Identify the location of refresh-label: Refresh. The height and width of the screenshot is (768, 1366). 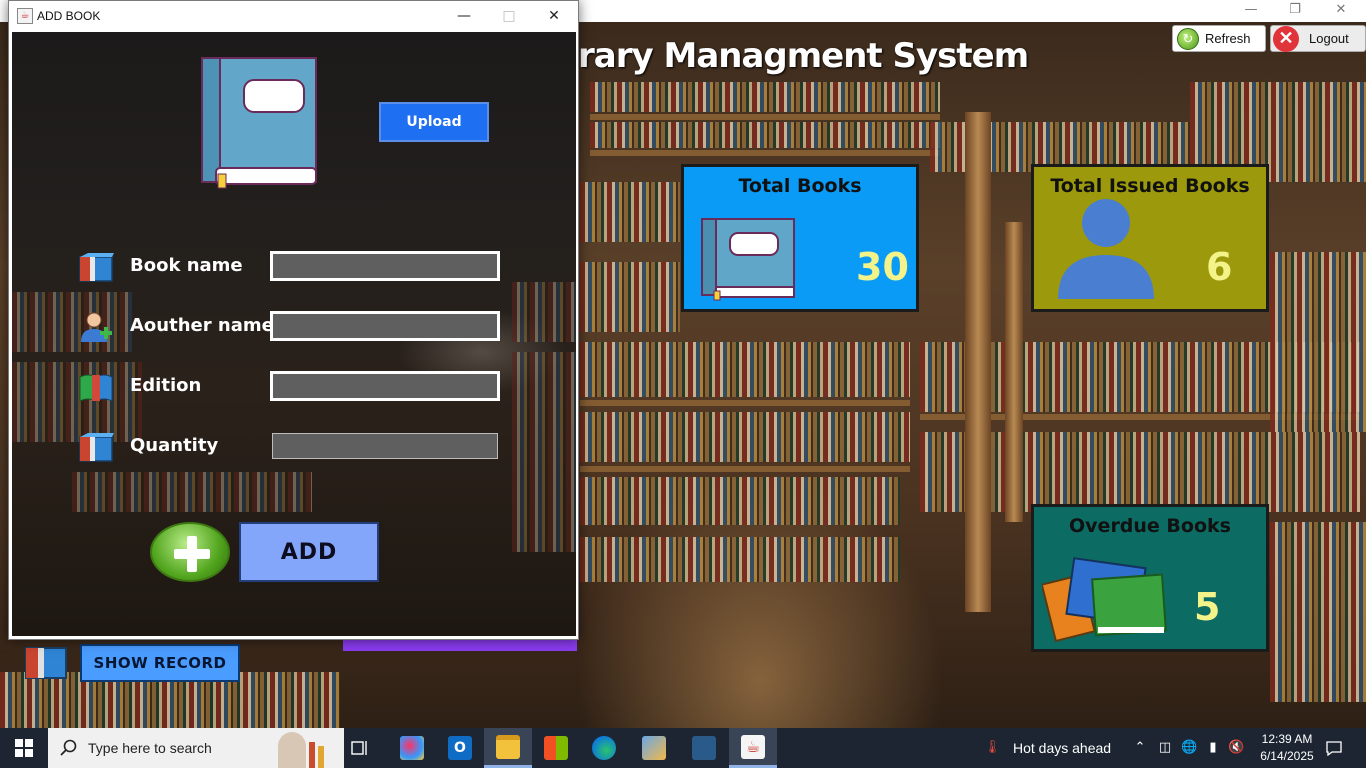
(1228, 38).